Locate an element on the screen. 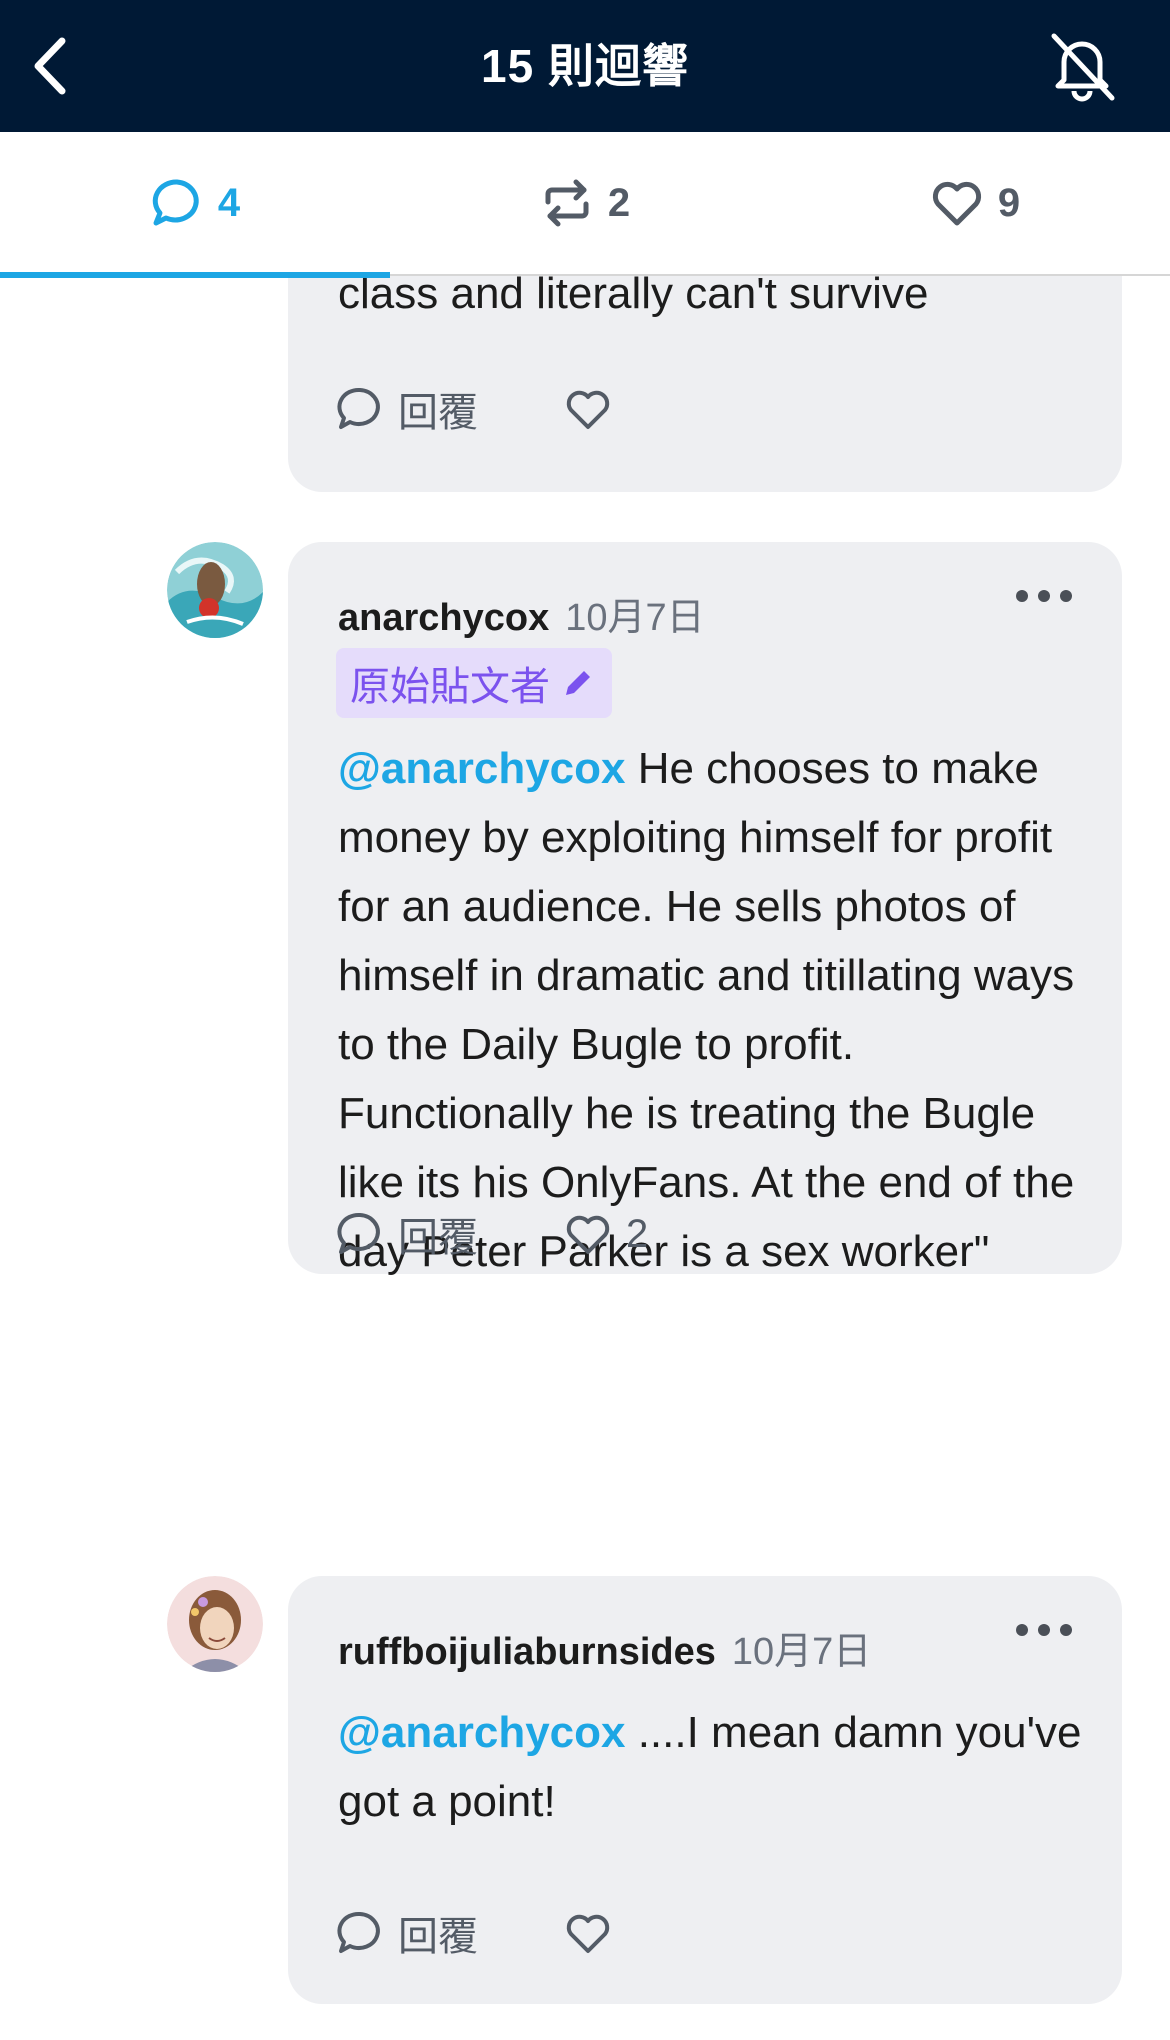 This screenshot has width=1170, height=2040. reblog-icon is located at coordinates (567, 203).